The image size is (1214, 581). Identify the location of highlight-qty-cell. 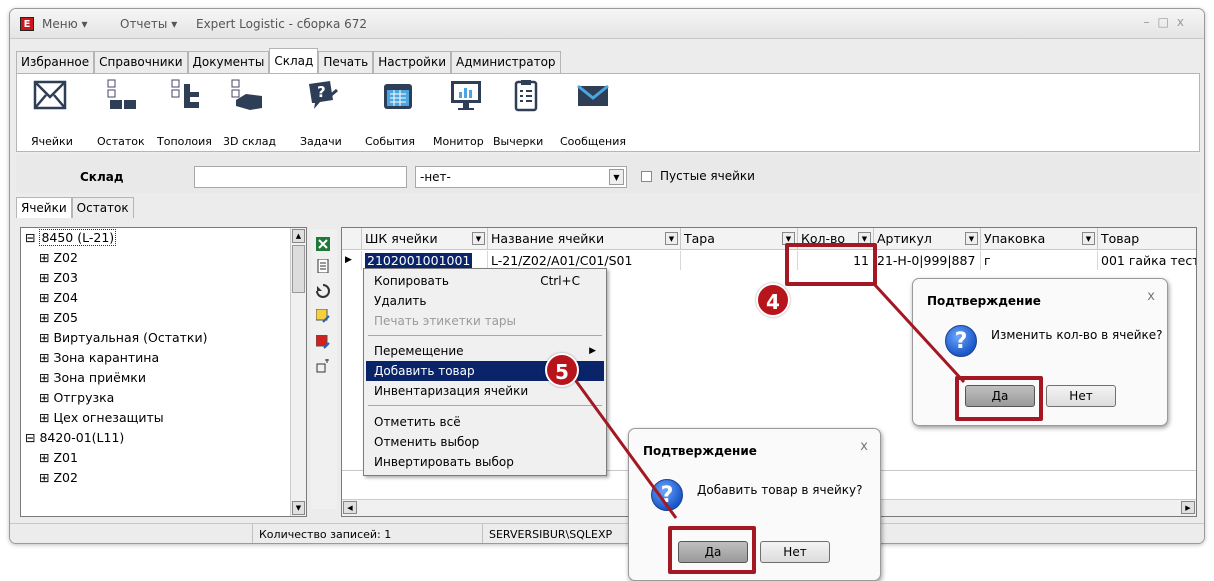
(831, 264).